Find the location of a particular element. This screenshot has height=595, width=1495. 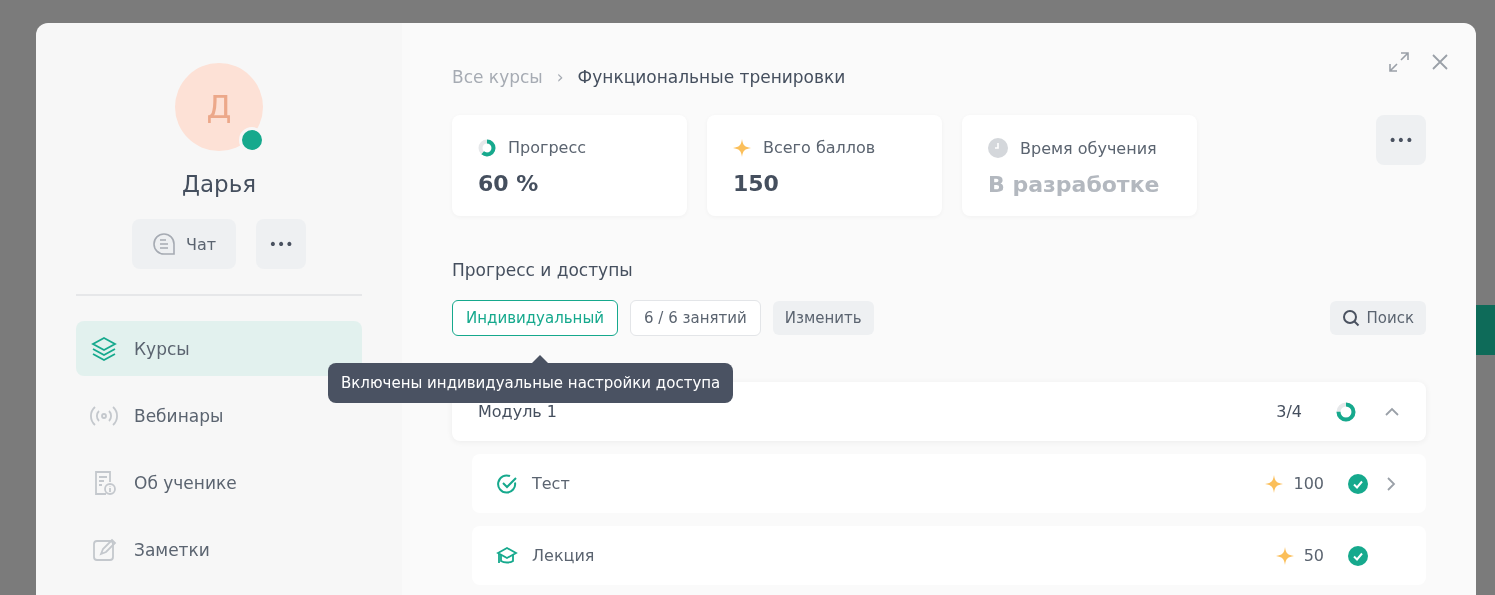

lesson-points: 50 is located at coordinates (1313, 555).